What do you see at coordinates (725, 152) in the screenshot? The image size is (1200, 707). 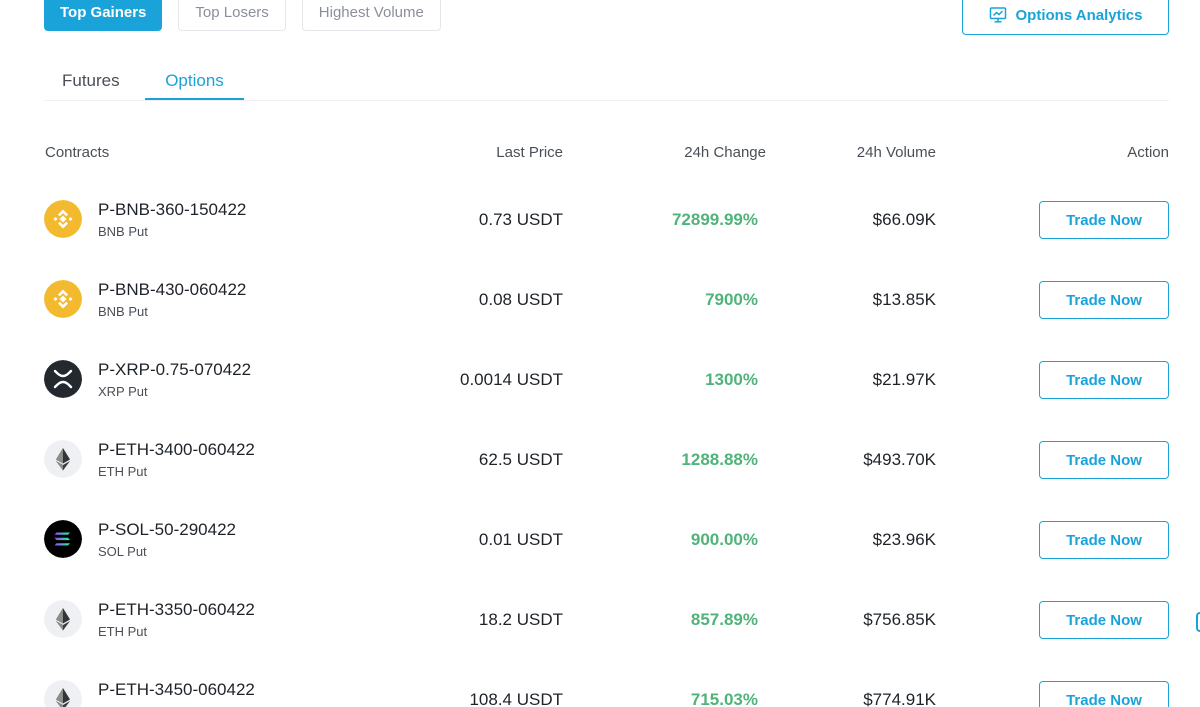 I see `header-24h-change: 24h Change` at bounding box center [725, 152].